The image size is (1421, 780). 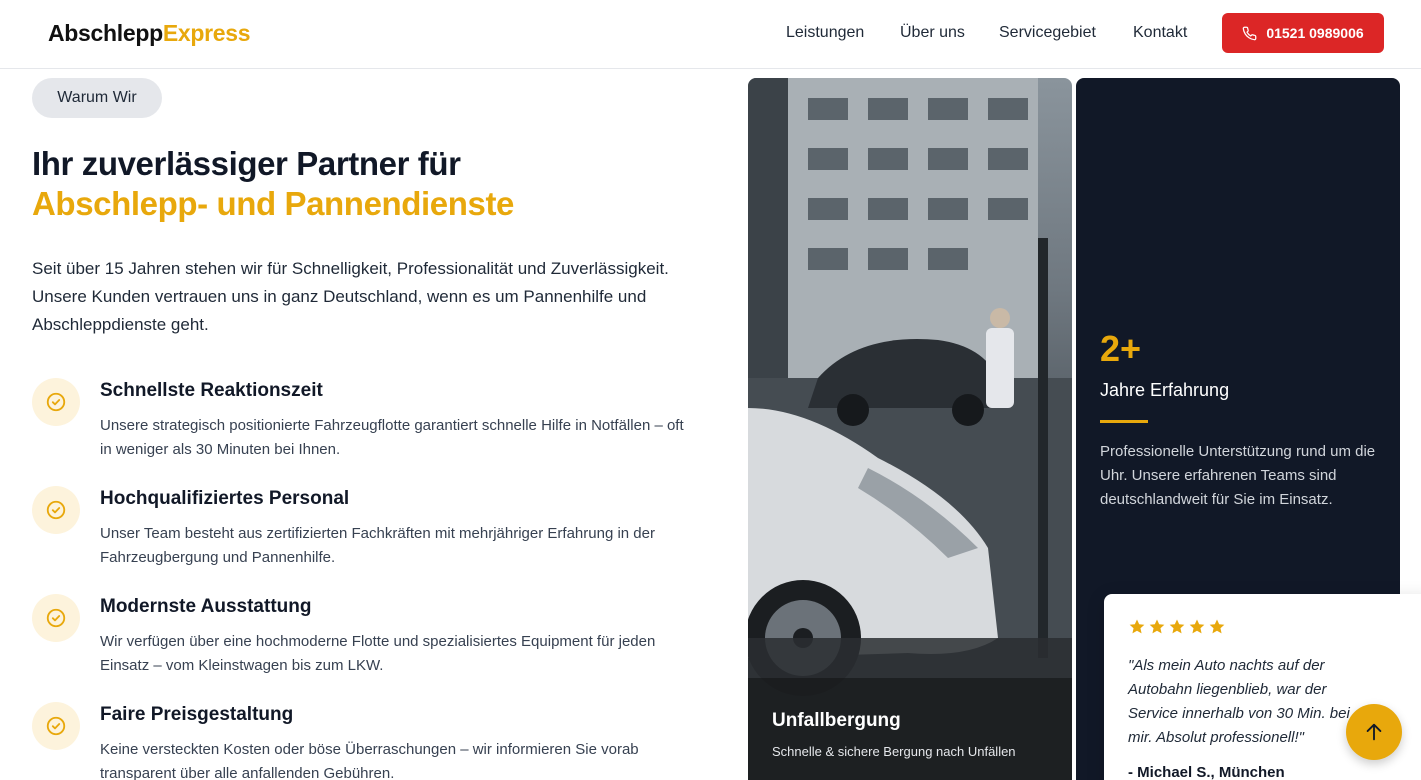 What do you see at coordinates (225, 498) in the screenshot?
I see `feature-title: Hochqualifiziertes Personal` at bounding box center [225, 498].